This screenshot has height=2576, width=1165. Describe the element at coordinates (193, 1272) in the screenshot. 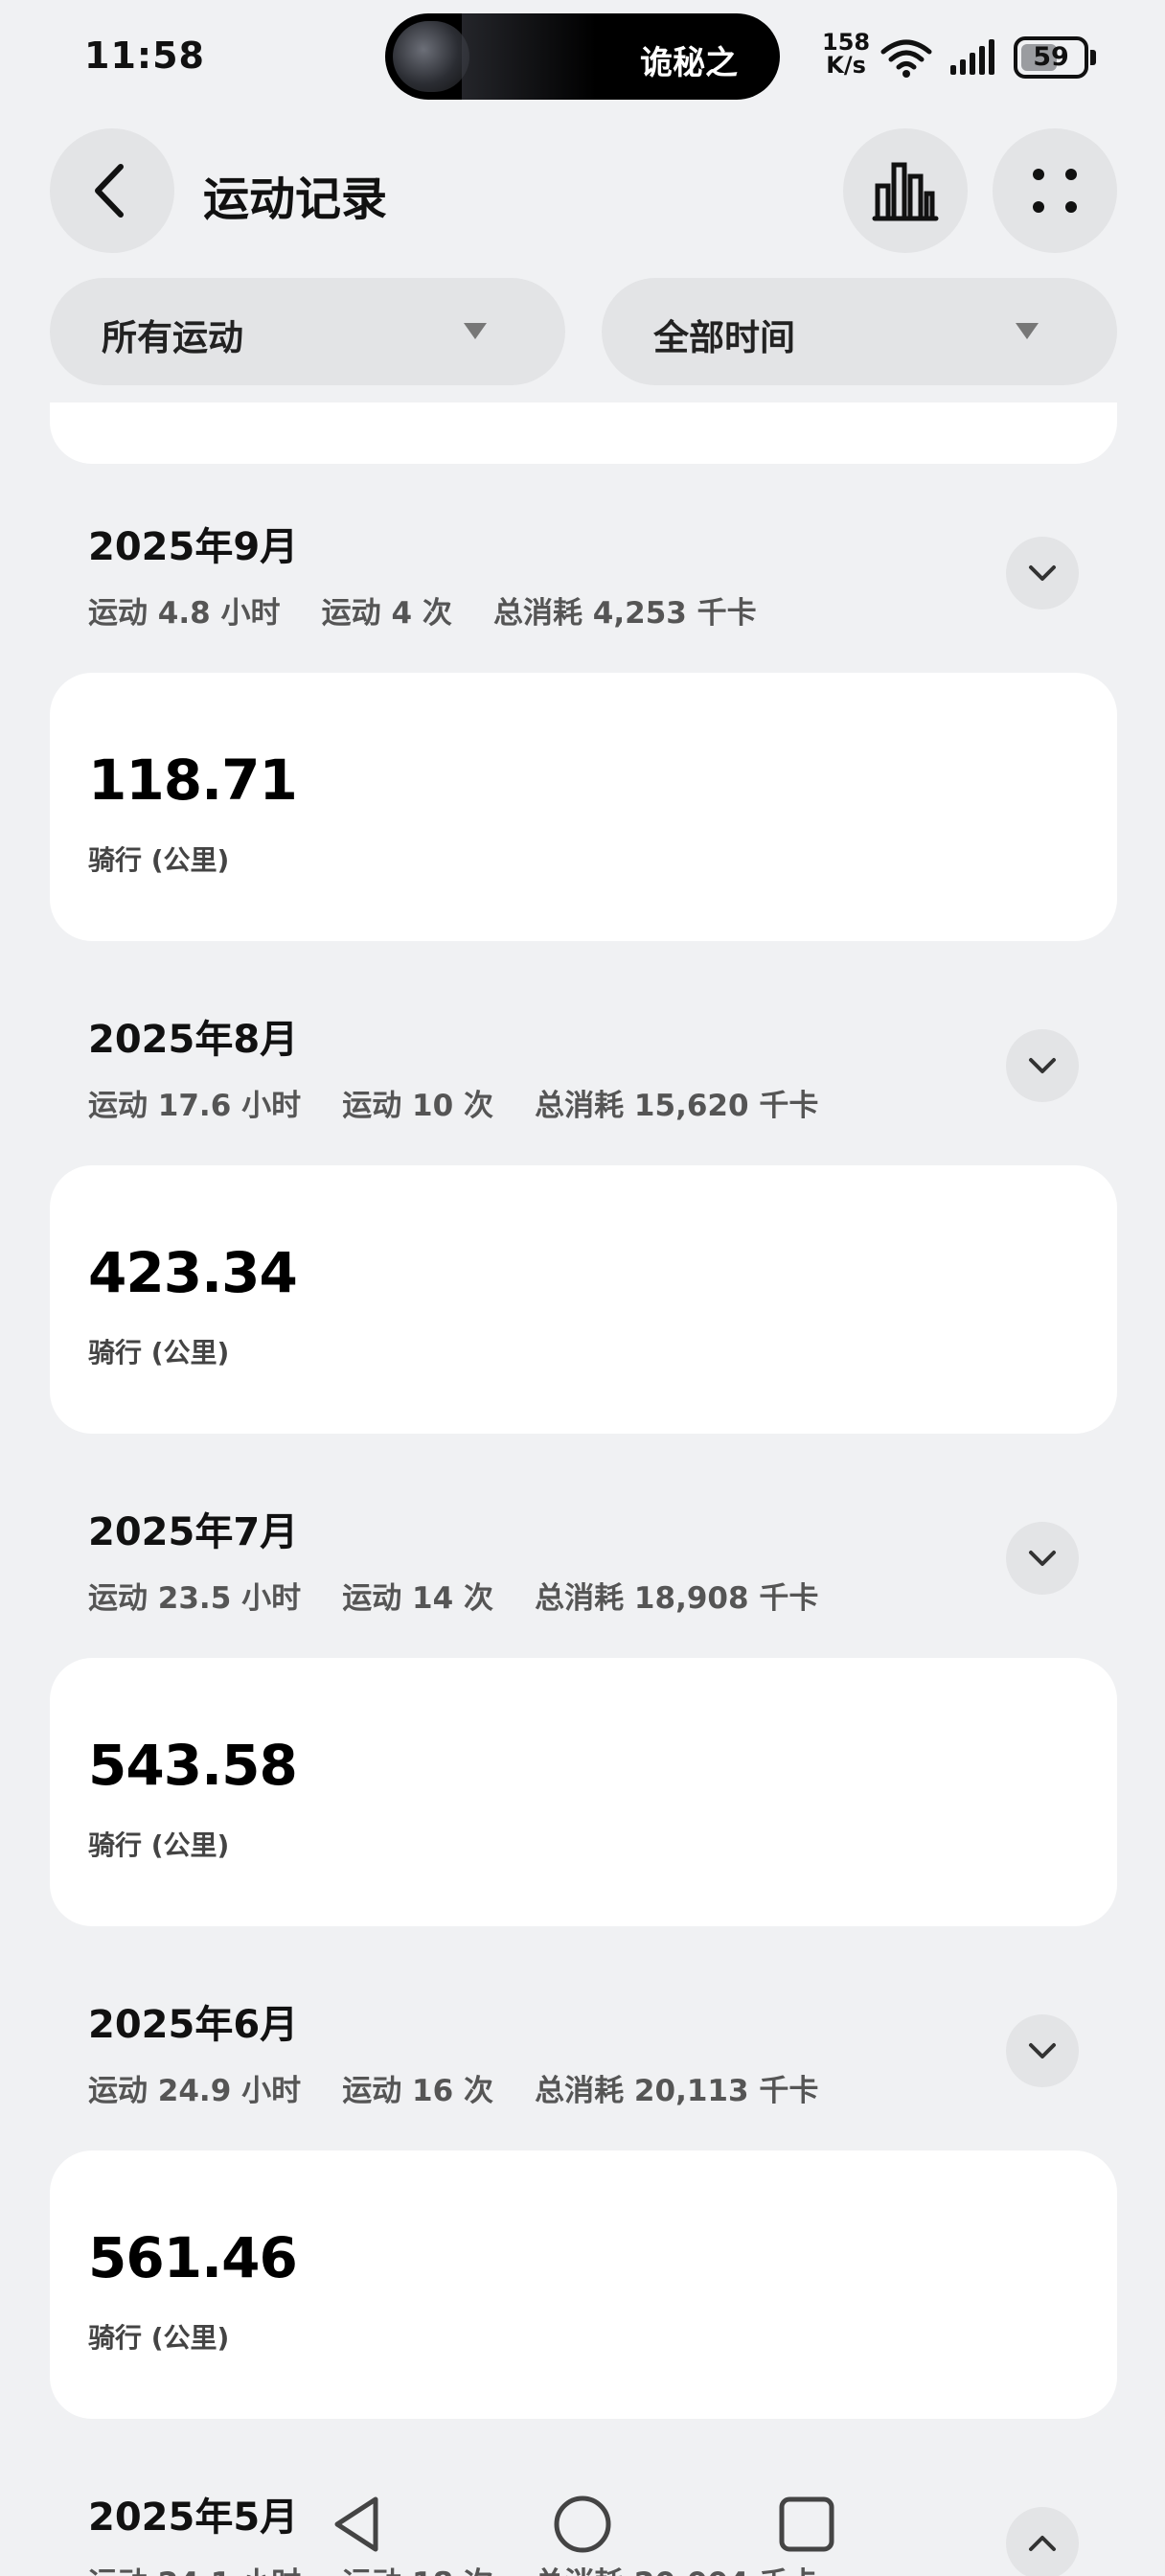

I see `cycling-distance: 423.34` at that location.